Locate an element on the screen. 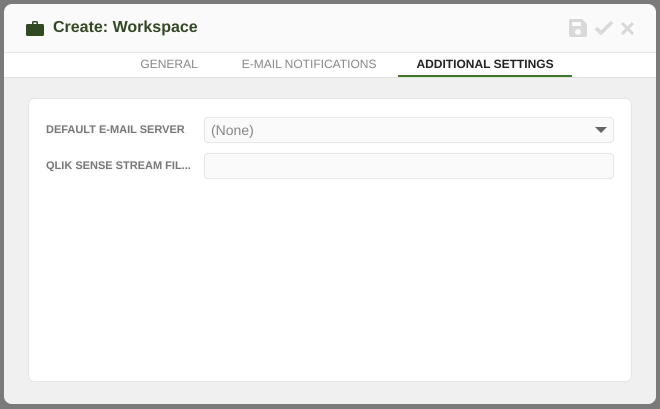 This screenshot has height=409, width=660. window-title: Create: Workspace is located at coordinates (125, 28).